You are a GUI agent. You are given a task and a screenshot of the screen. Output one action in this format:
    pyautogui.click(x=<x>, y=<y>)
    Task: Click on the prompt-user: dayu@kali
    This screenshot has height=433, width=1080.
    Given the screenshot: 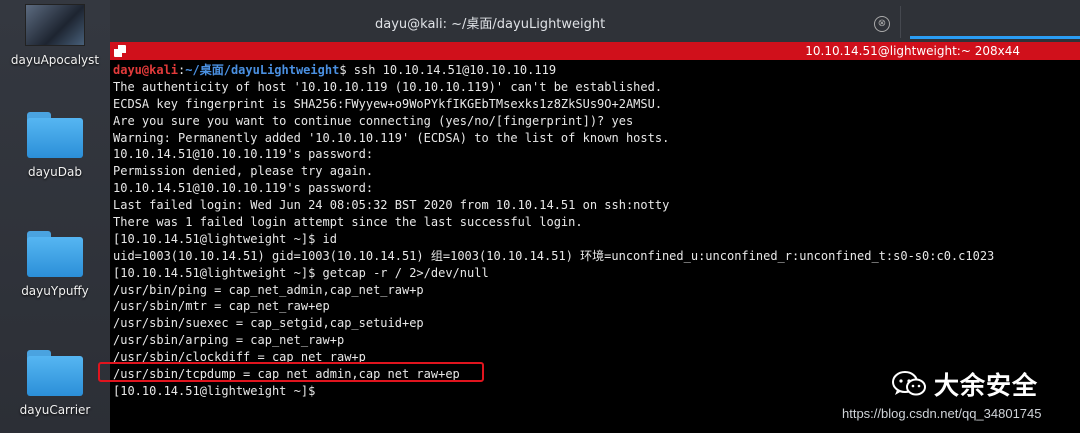 What is the action you would take?
    pyautogui.click(x=146, y=70)
    